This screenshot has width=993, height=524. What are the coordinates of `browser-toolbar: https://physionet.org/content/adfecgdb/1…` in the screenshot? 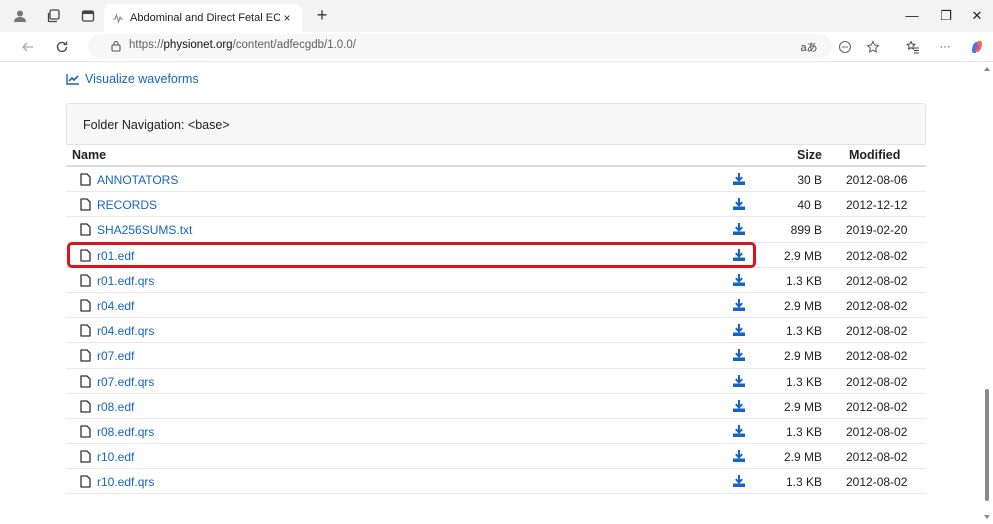 It's located at (496, 47).